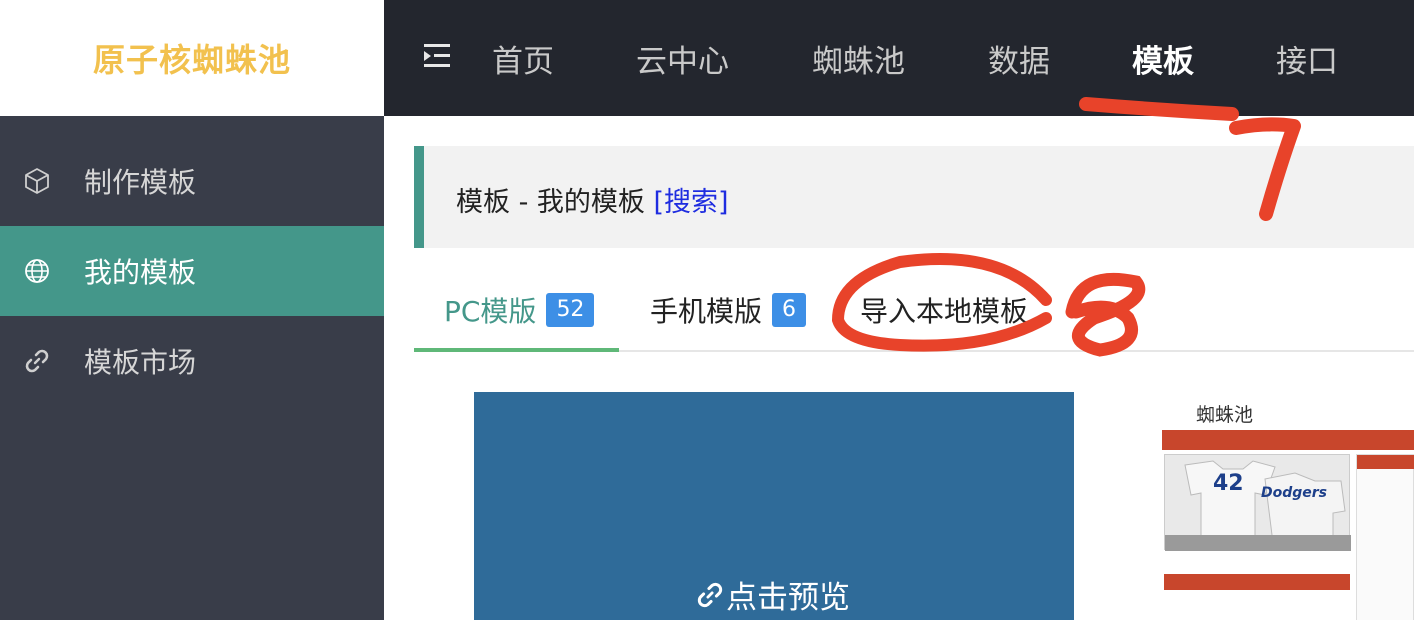 The image size is (1414, 620). I want to click on indent-menu-icon, so click(438, 55).